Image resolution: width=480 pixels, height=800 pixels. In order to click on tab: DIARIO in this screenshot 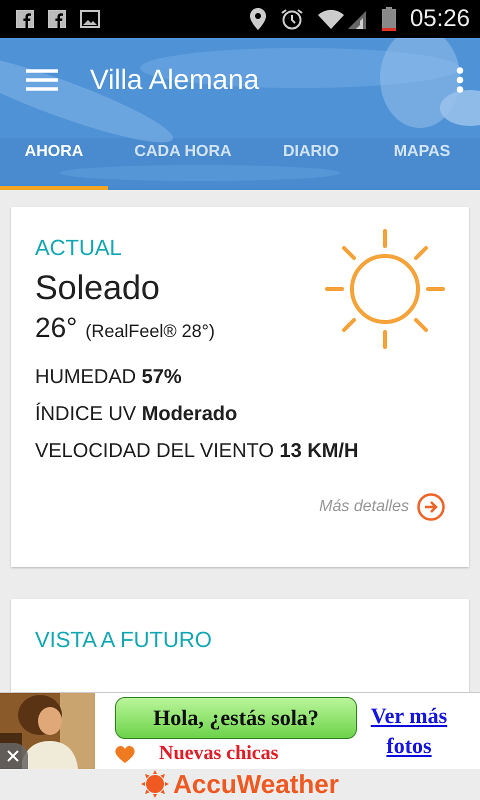, I will do `click(311, 156)`.